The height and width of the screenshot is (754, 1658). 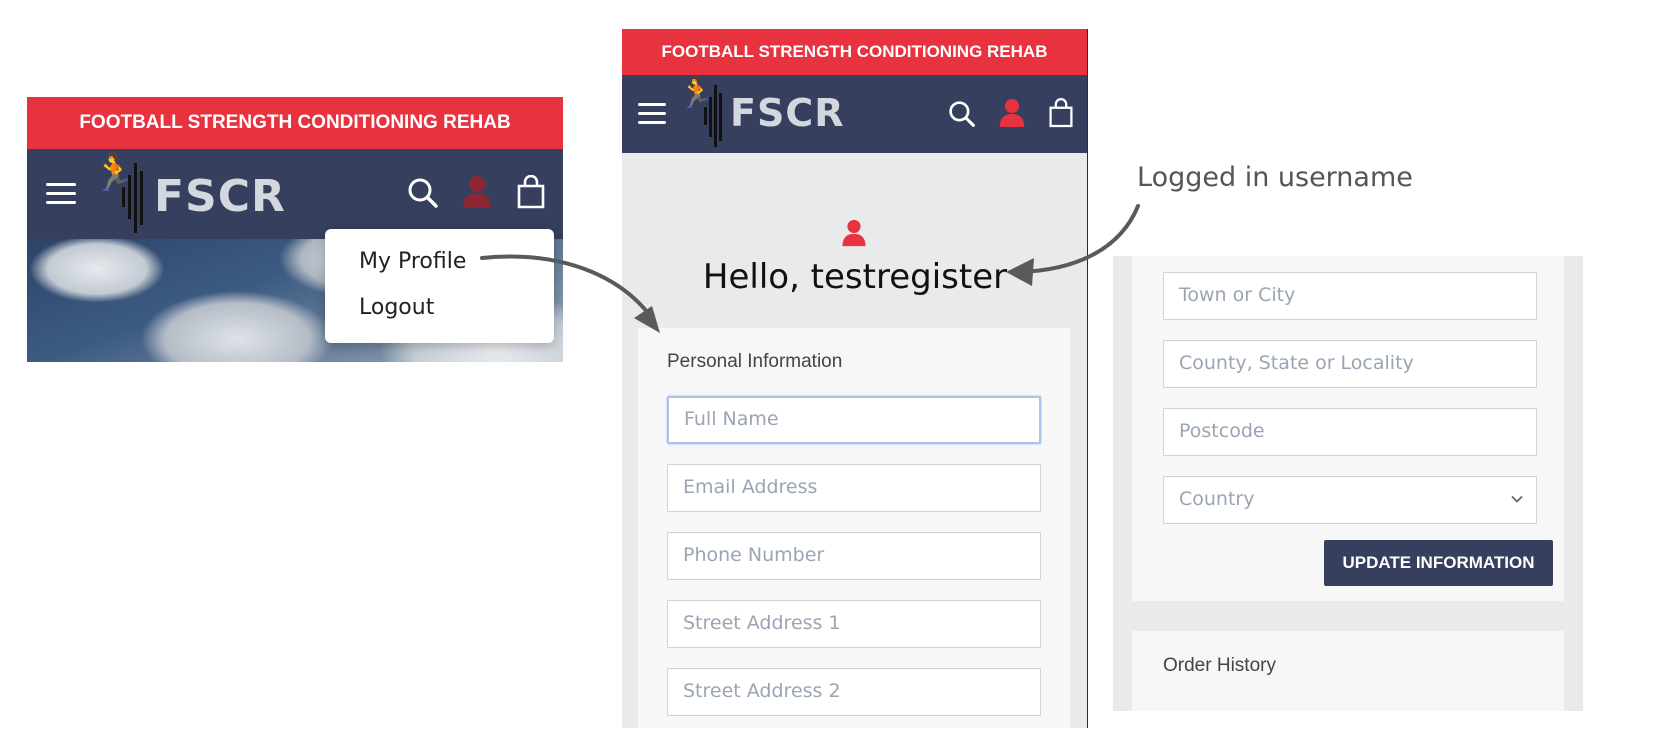 What do you see at coordinates (647, 319) in the screenshot?
I see `arrow-head-profile` at bounding box center [647, 319].